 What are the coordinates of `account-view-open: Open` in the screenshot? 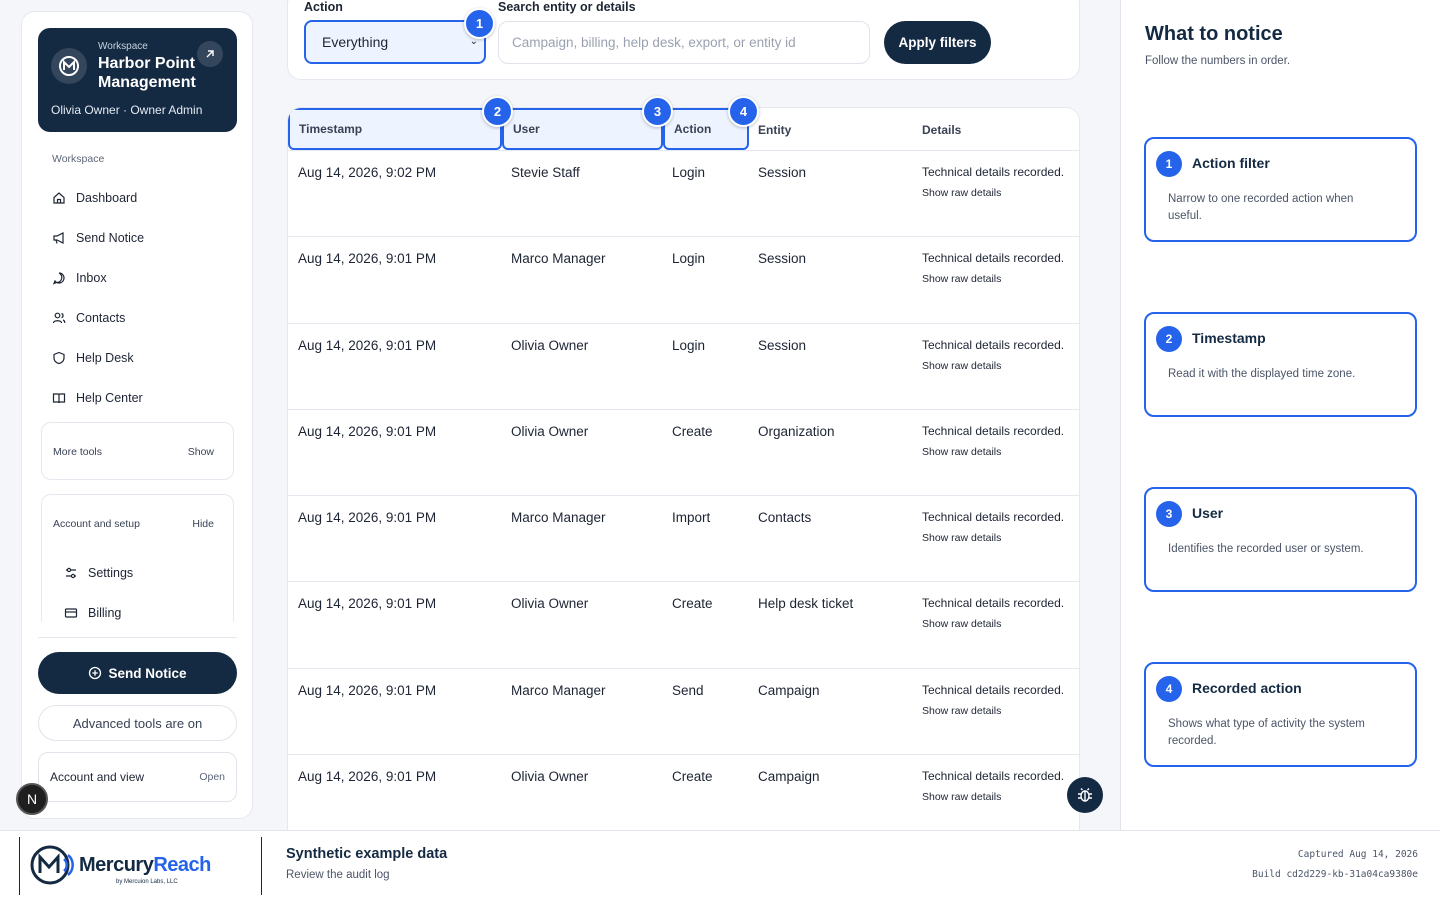 It's located at (212, 777).